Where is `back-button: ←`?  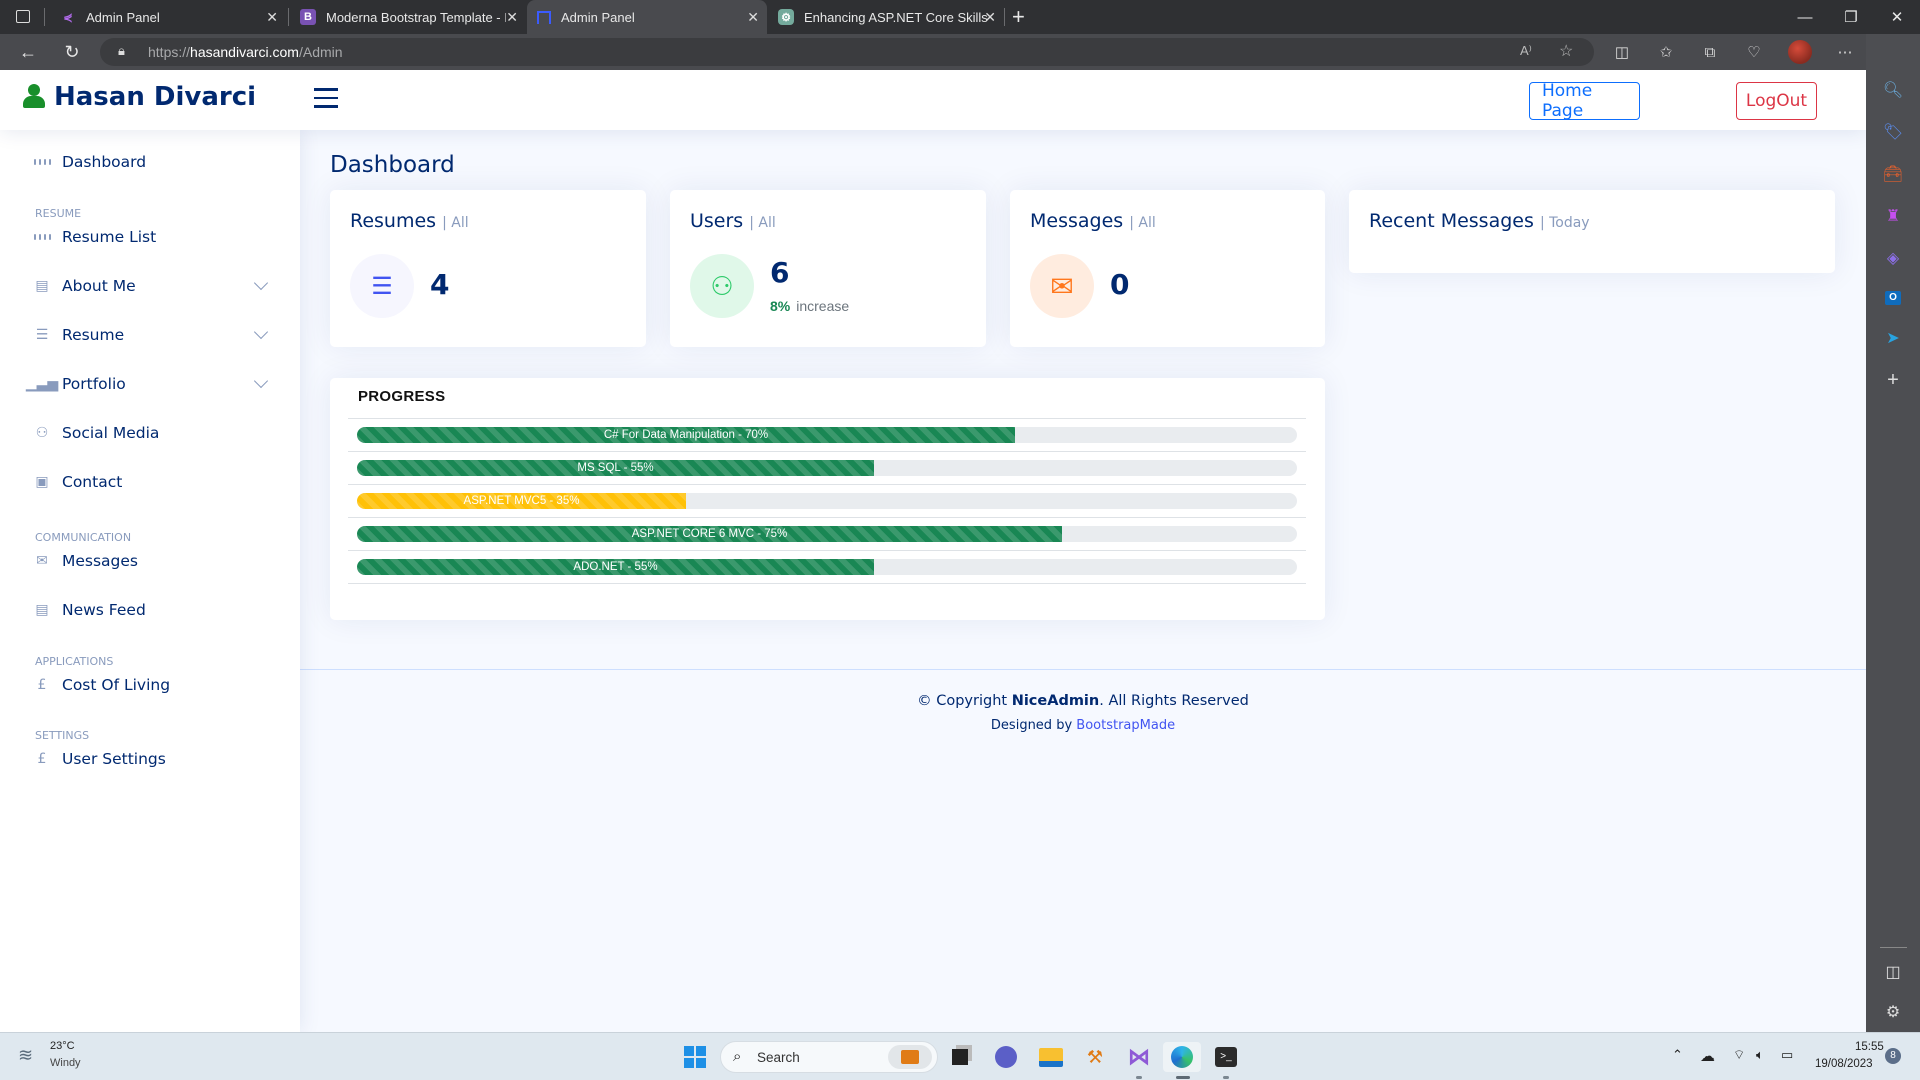 back-button: ← is located at coordinates (28, 52).